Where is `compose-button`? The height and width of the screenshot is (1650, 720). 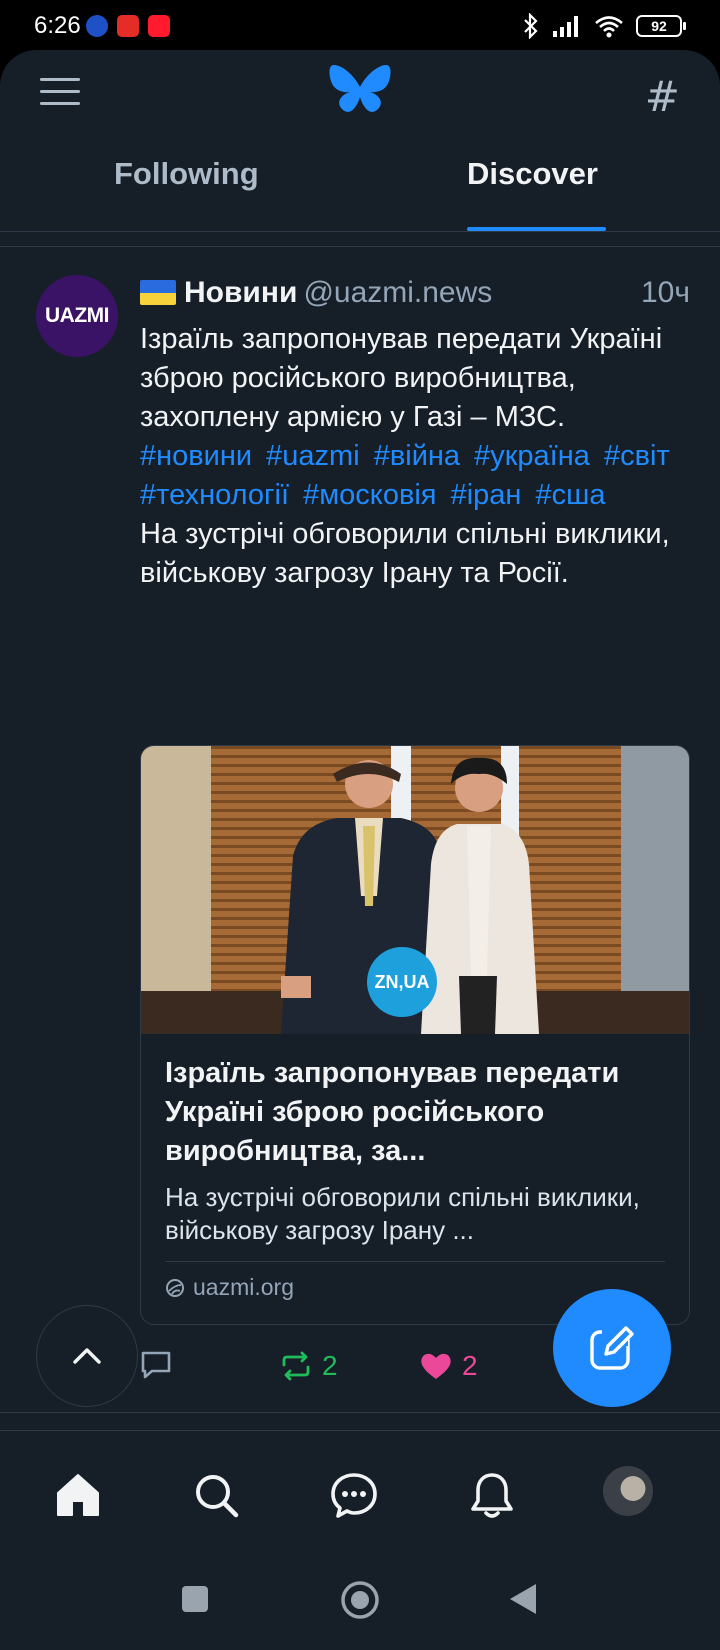 compose-button is located at coordinates (612, 1348).